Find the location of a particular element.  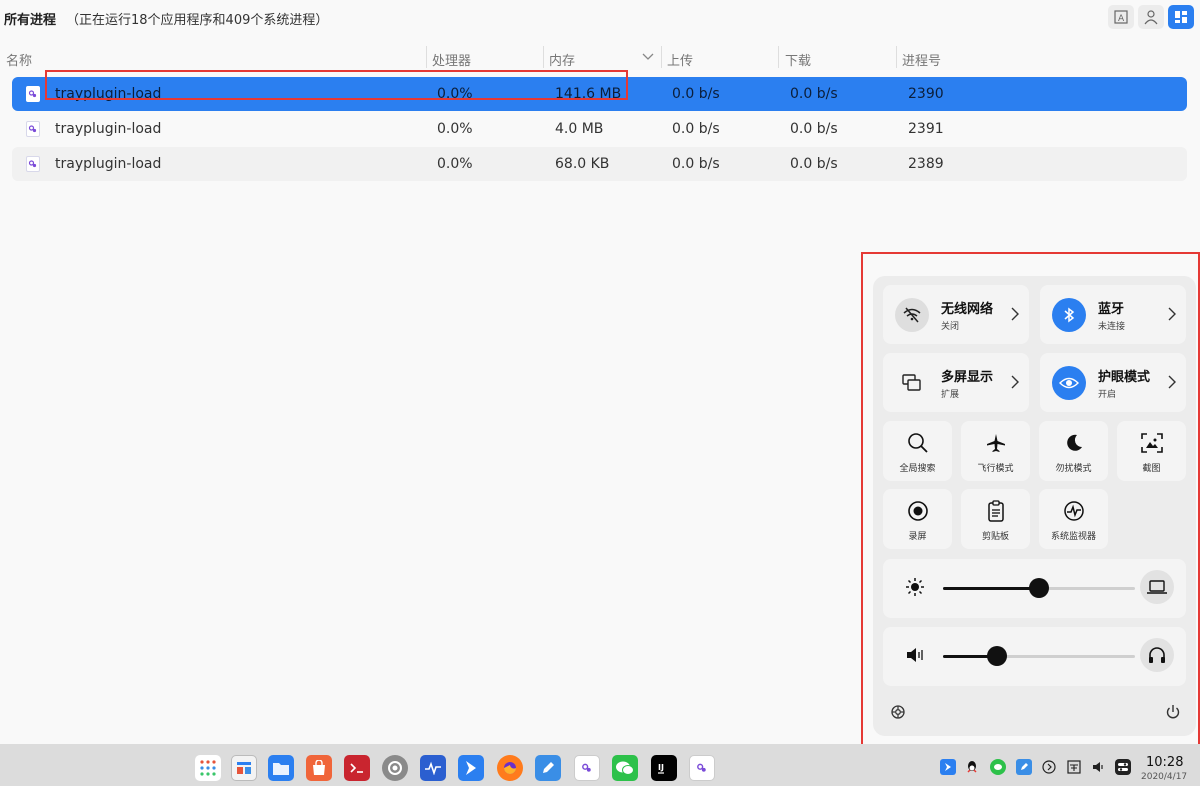

multiscreen-icon is located at coordinates (912, 383).